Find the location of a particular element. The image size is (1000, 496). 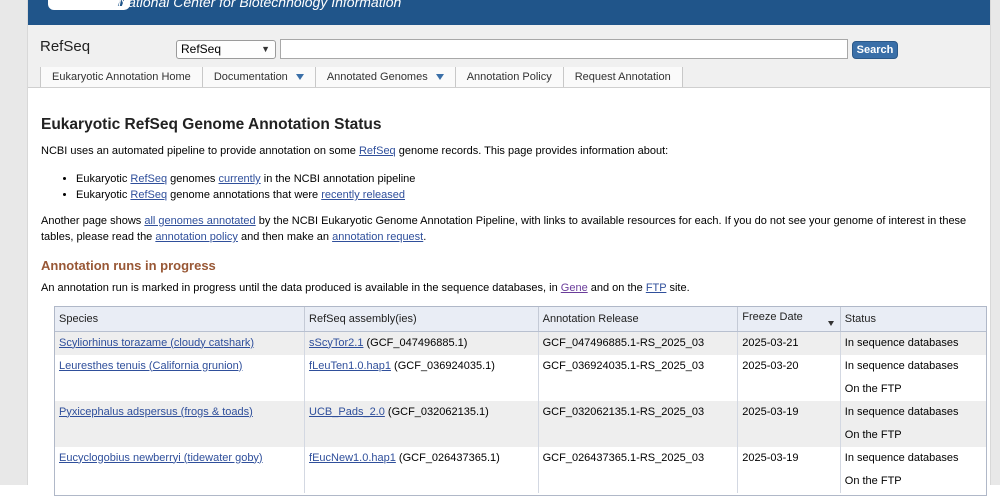

nav-item-label: Request Annotation is located at coordinates (622, 77).